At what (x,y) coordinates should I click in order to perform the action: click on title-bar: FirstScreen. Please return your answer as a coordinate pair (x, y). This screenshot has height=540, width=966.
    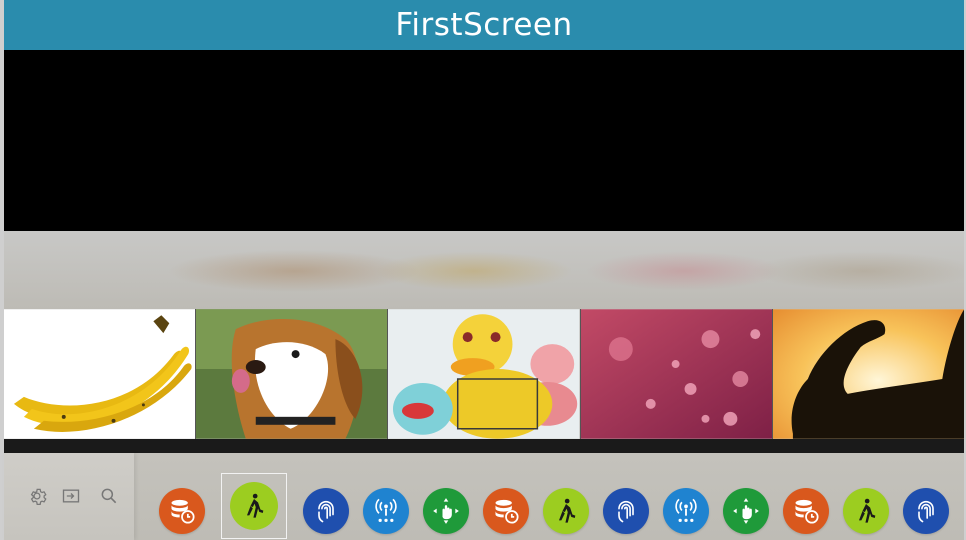
    Looking at the image, I should click on (484, 25).